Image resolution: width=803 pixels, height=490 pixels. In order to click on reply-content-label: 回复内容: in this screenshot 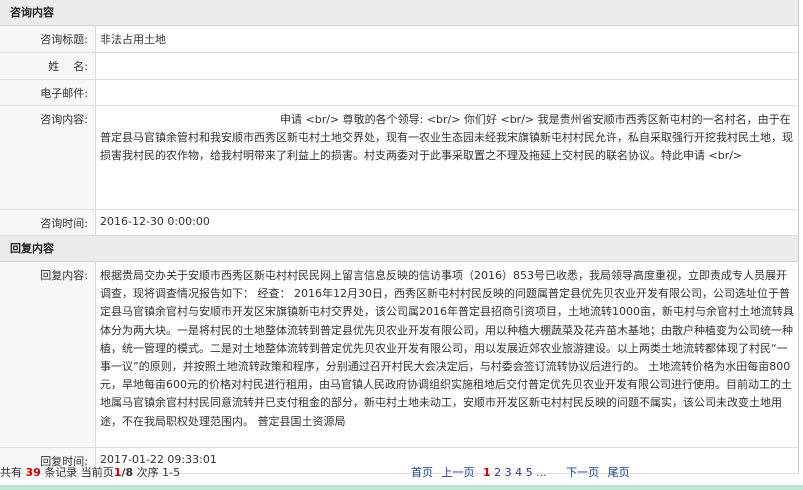, I will do `click(48, 354)`.